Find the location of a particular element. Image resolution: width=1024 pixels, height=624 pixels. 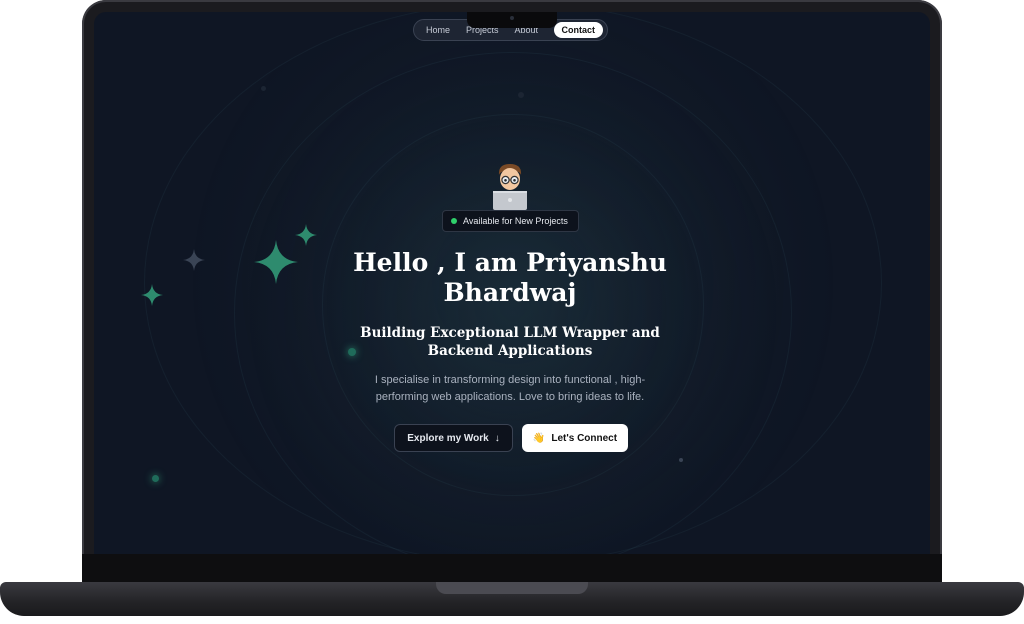

explore-work-label: Explore my Work is located at coordinates (448, 438).